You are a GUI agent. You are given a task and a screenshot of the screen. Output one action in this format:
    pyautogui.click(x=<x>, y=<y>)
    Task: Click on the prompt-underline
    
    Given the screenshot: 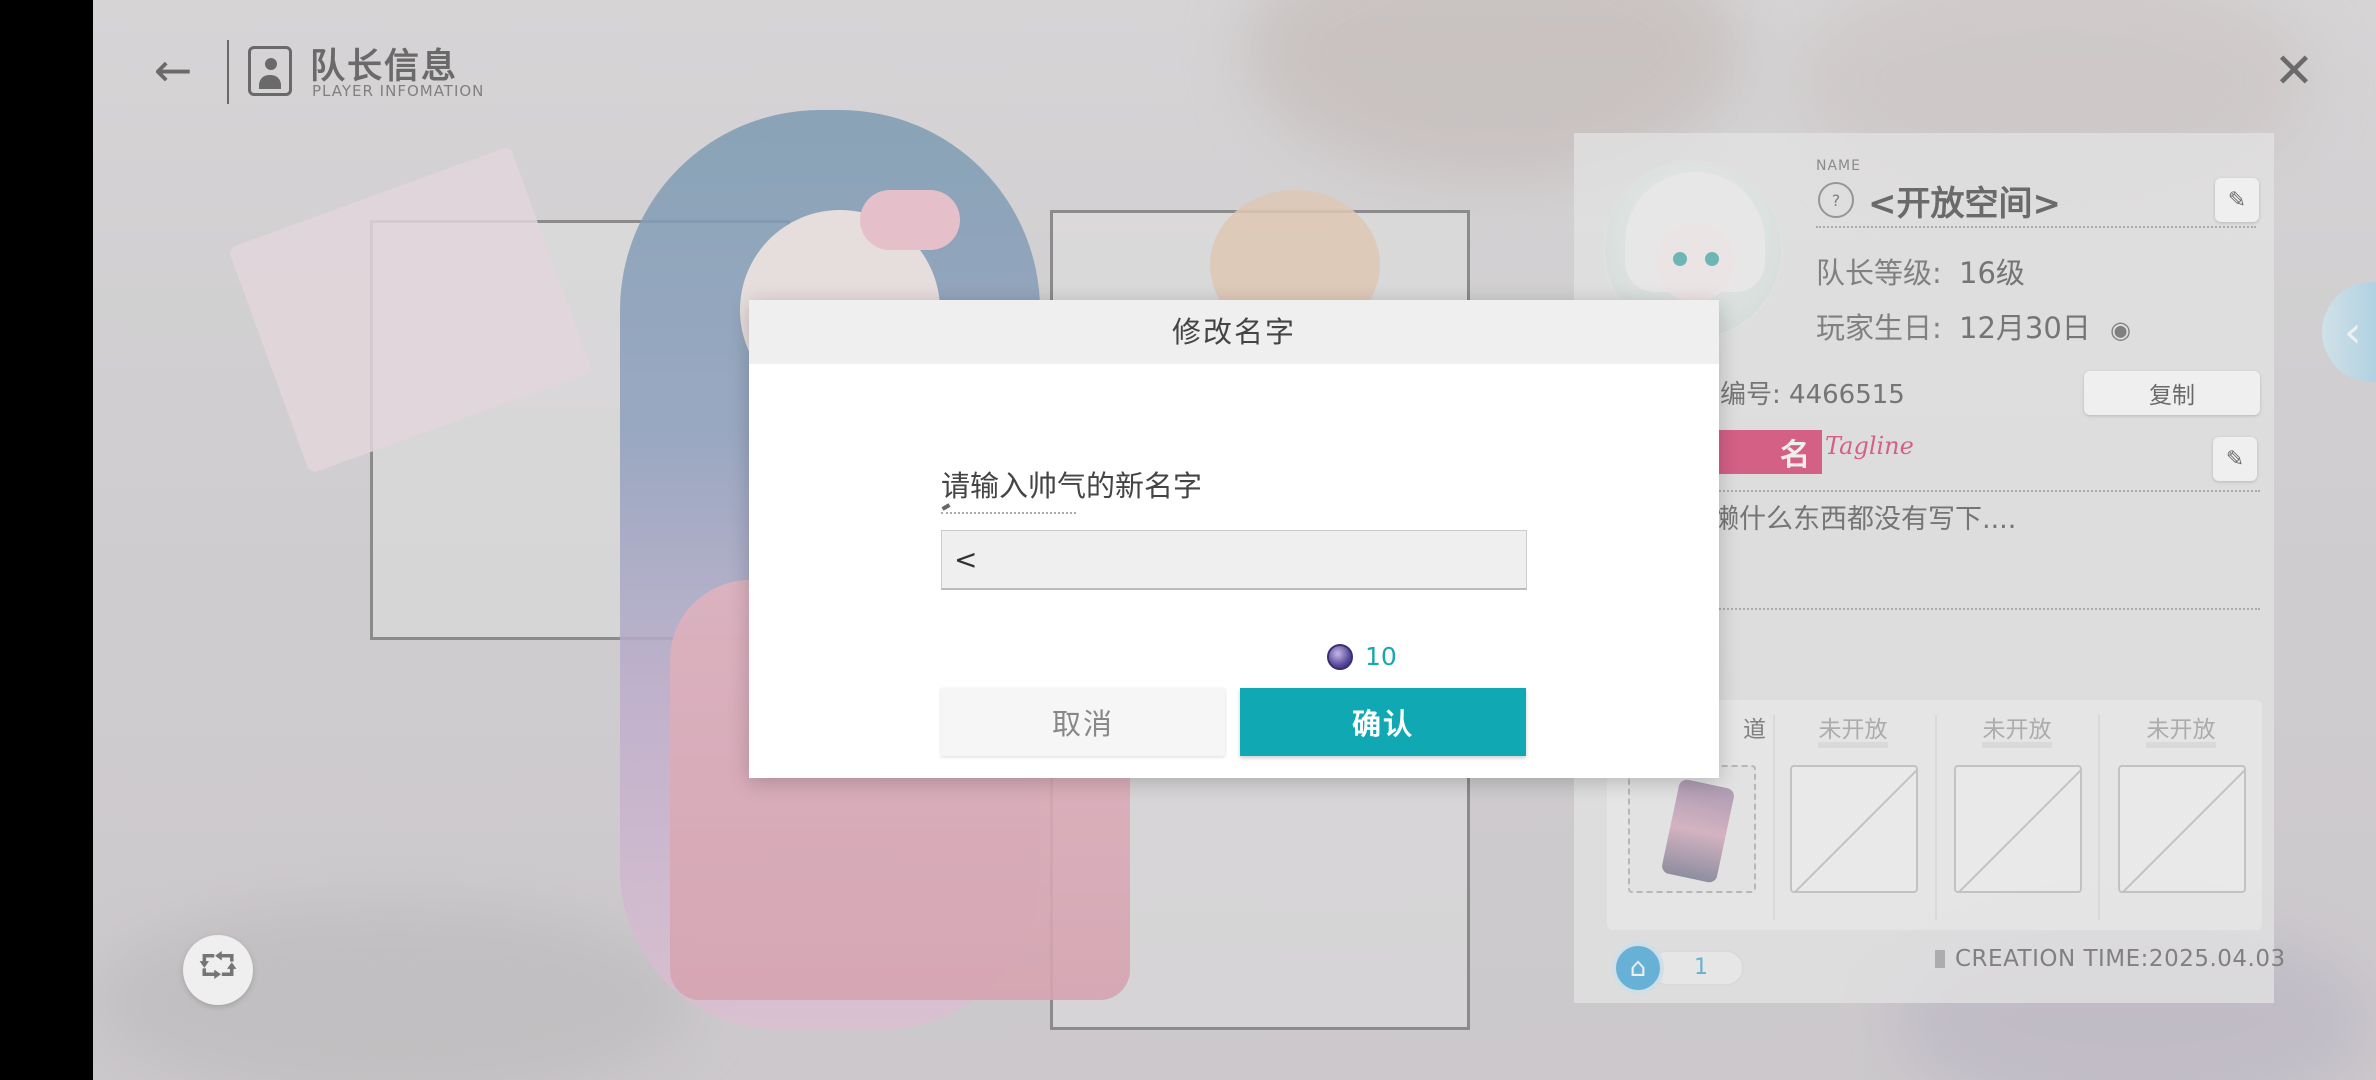 What is the action you would take?
    pyautogui.click(x=1008, y=513)
    